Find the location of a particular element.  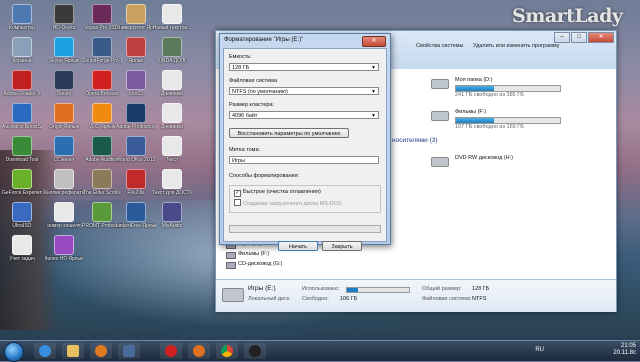

media-player-icon is located at coordinates (101, 351).